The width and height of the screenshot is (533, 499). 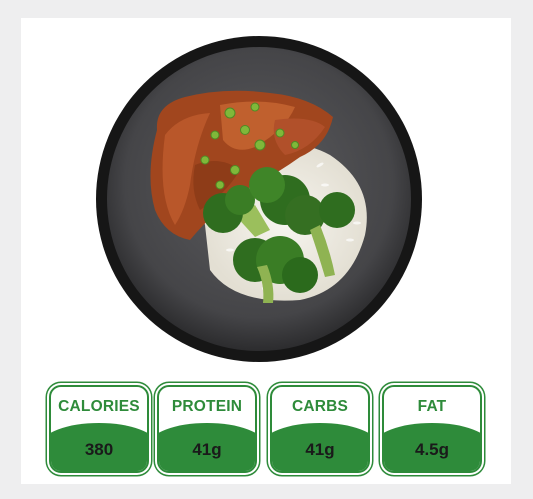 I want to click on fat-value: 4.5g, so click(x=432, y=449).